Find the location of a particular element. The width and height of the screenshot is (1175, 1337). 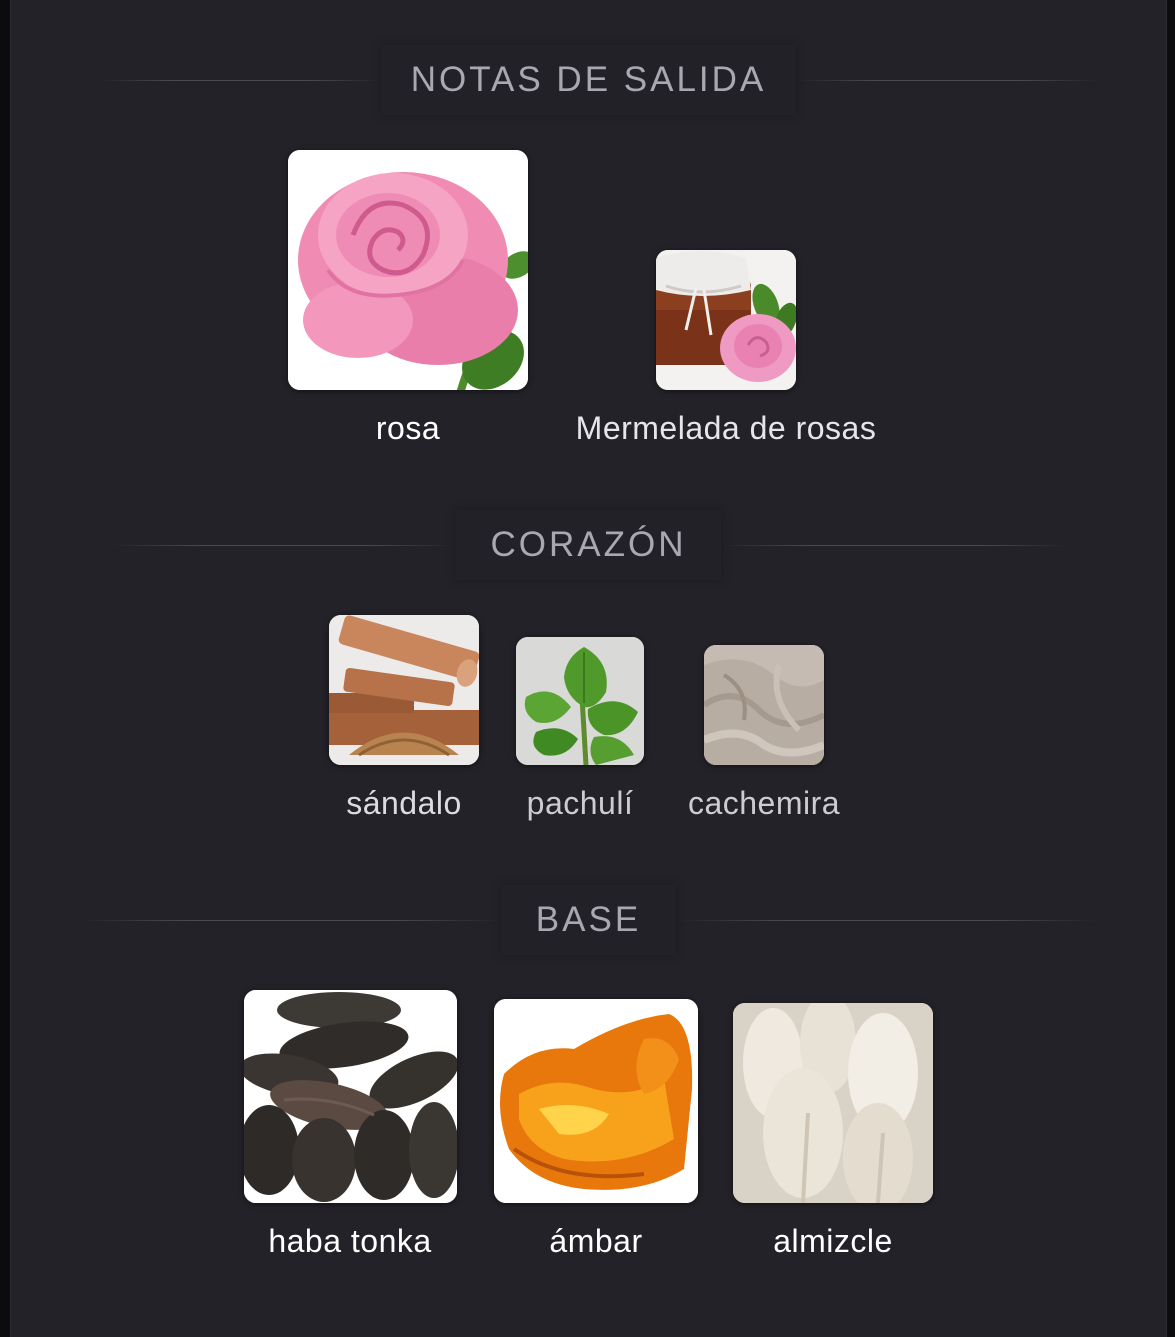

patchouli-icon is located at coordinates (580, 701).